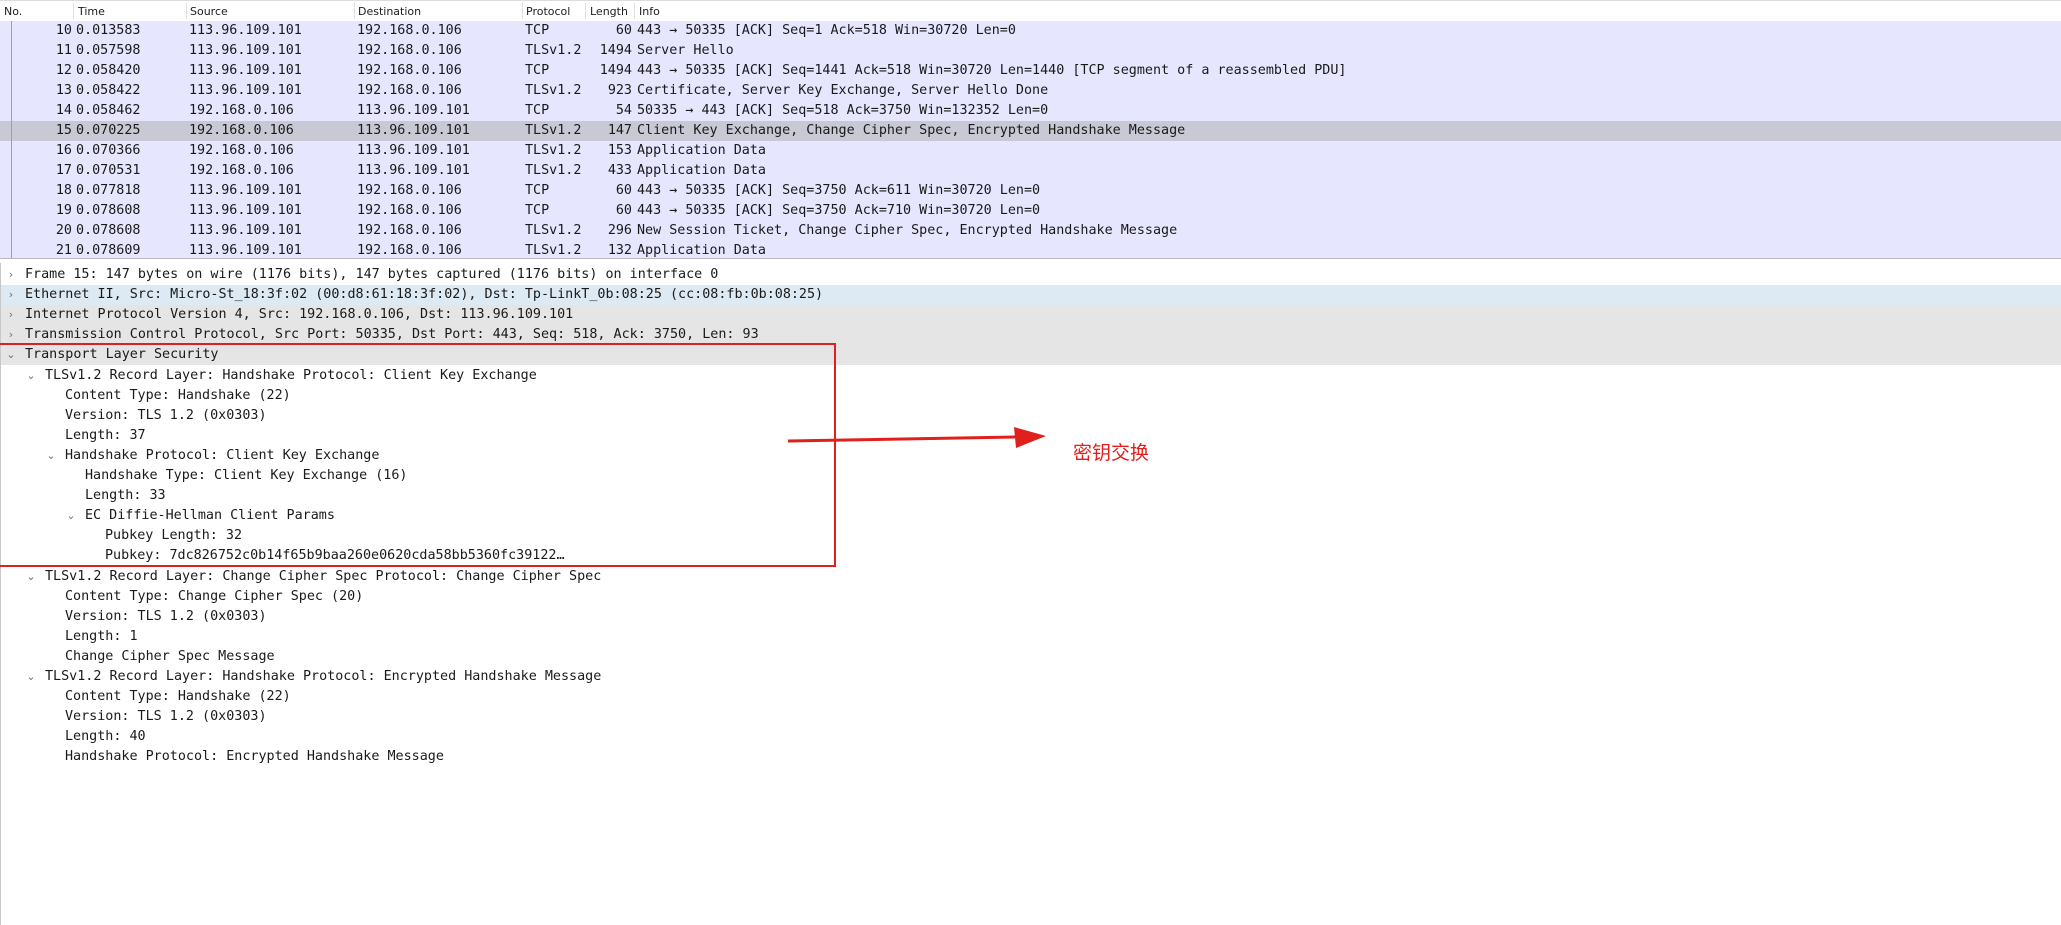  What do you see at coordinates (619, 170) in the screenshot?
I see `packet-length: 433` at bounding box center [619, 170].